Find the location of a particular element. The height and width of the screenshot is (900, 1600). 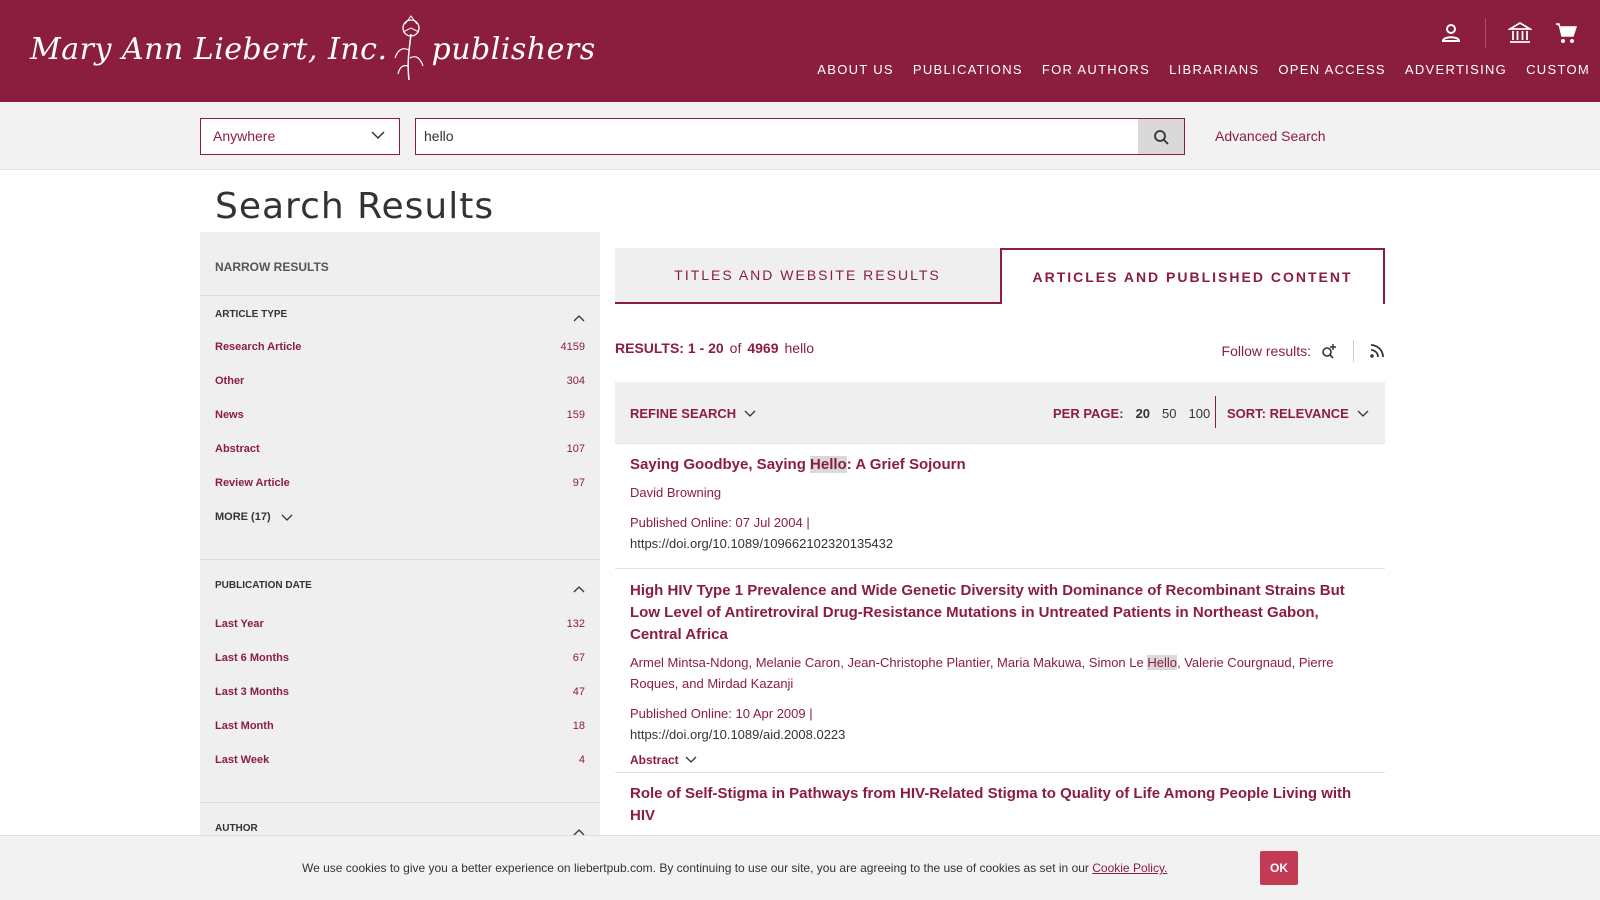

facet-item-label: News is located at coordinates (229, 415).